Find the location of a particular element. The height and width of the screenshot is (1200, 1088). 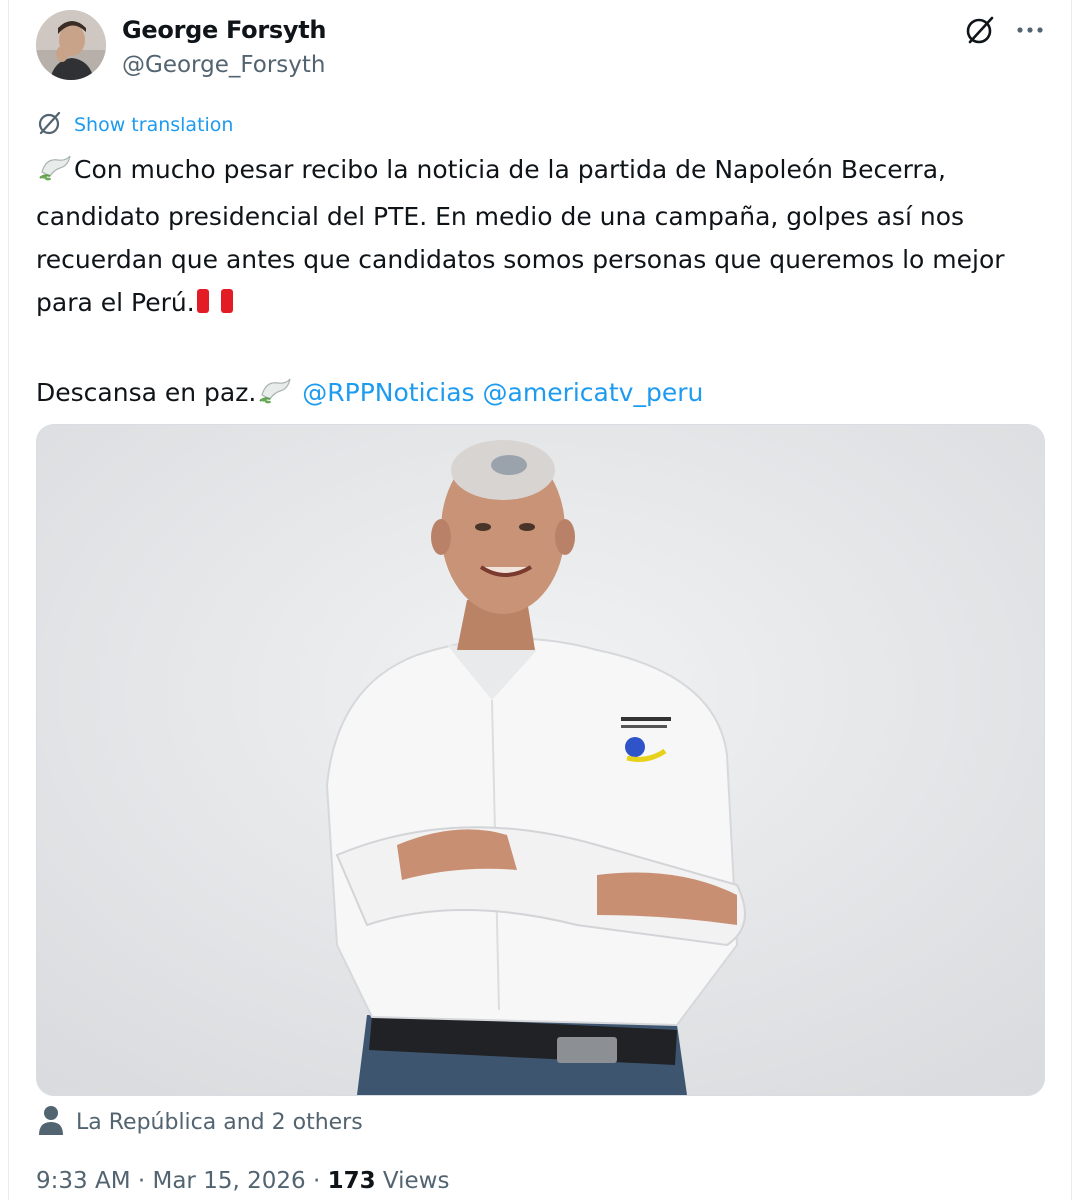

tagged-users-label: La República and 2 others is located at coordinates (219, 1122).